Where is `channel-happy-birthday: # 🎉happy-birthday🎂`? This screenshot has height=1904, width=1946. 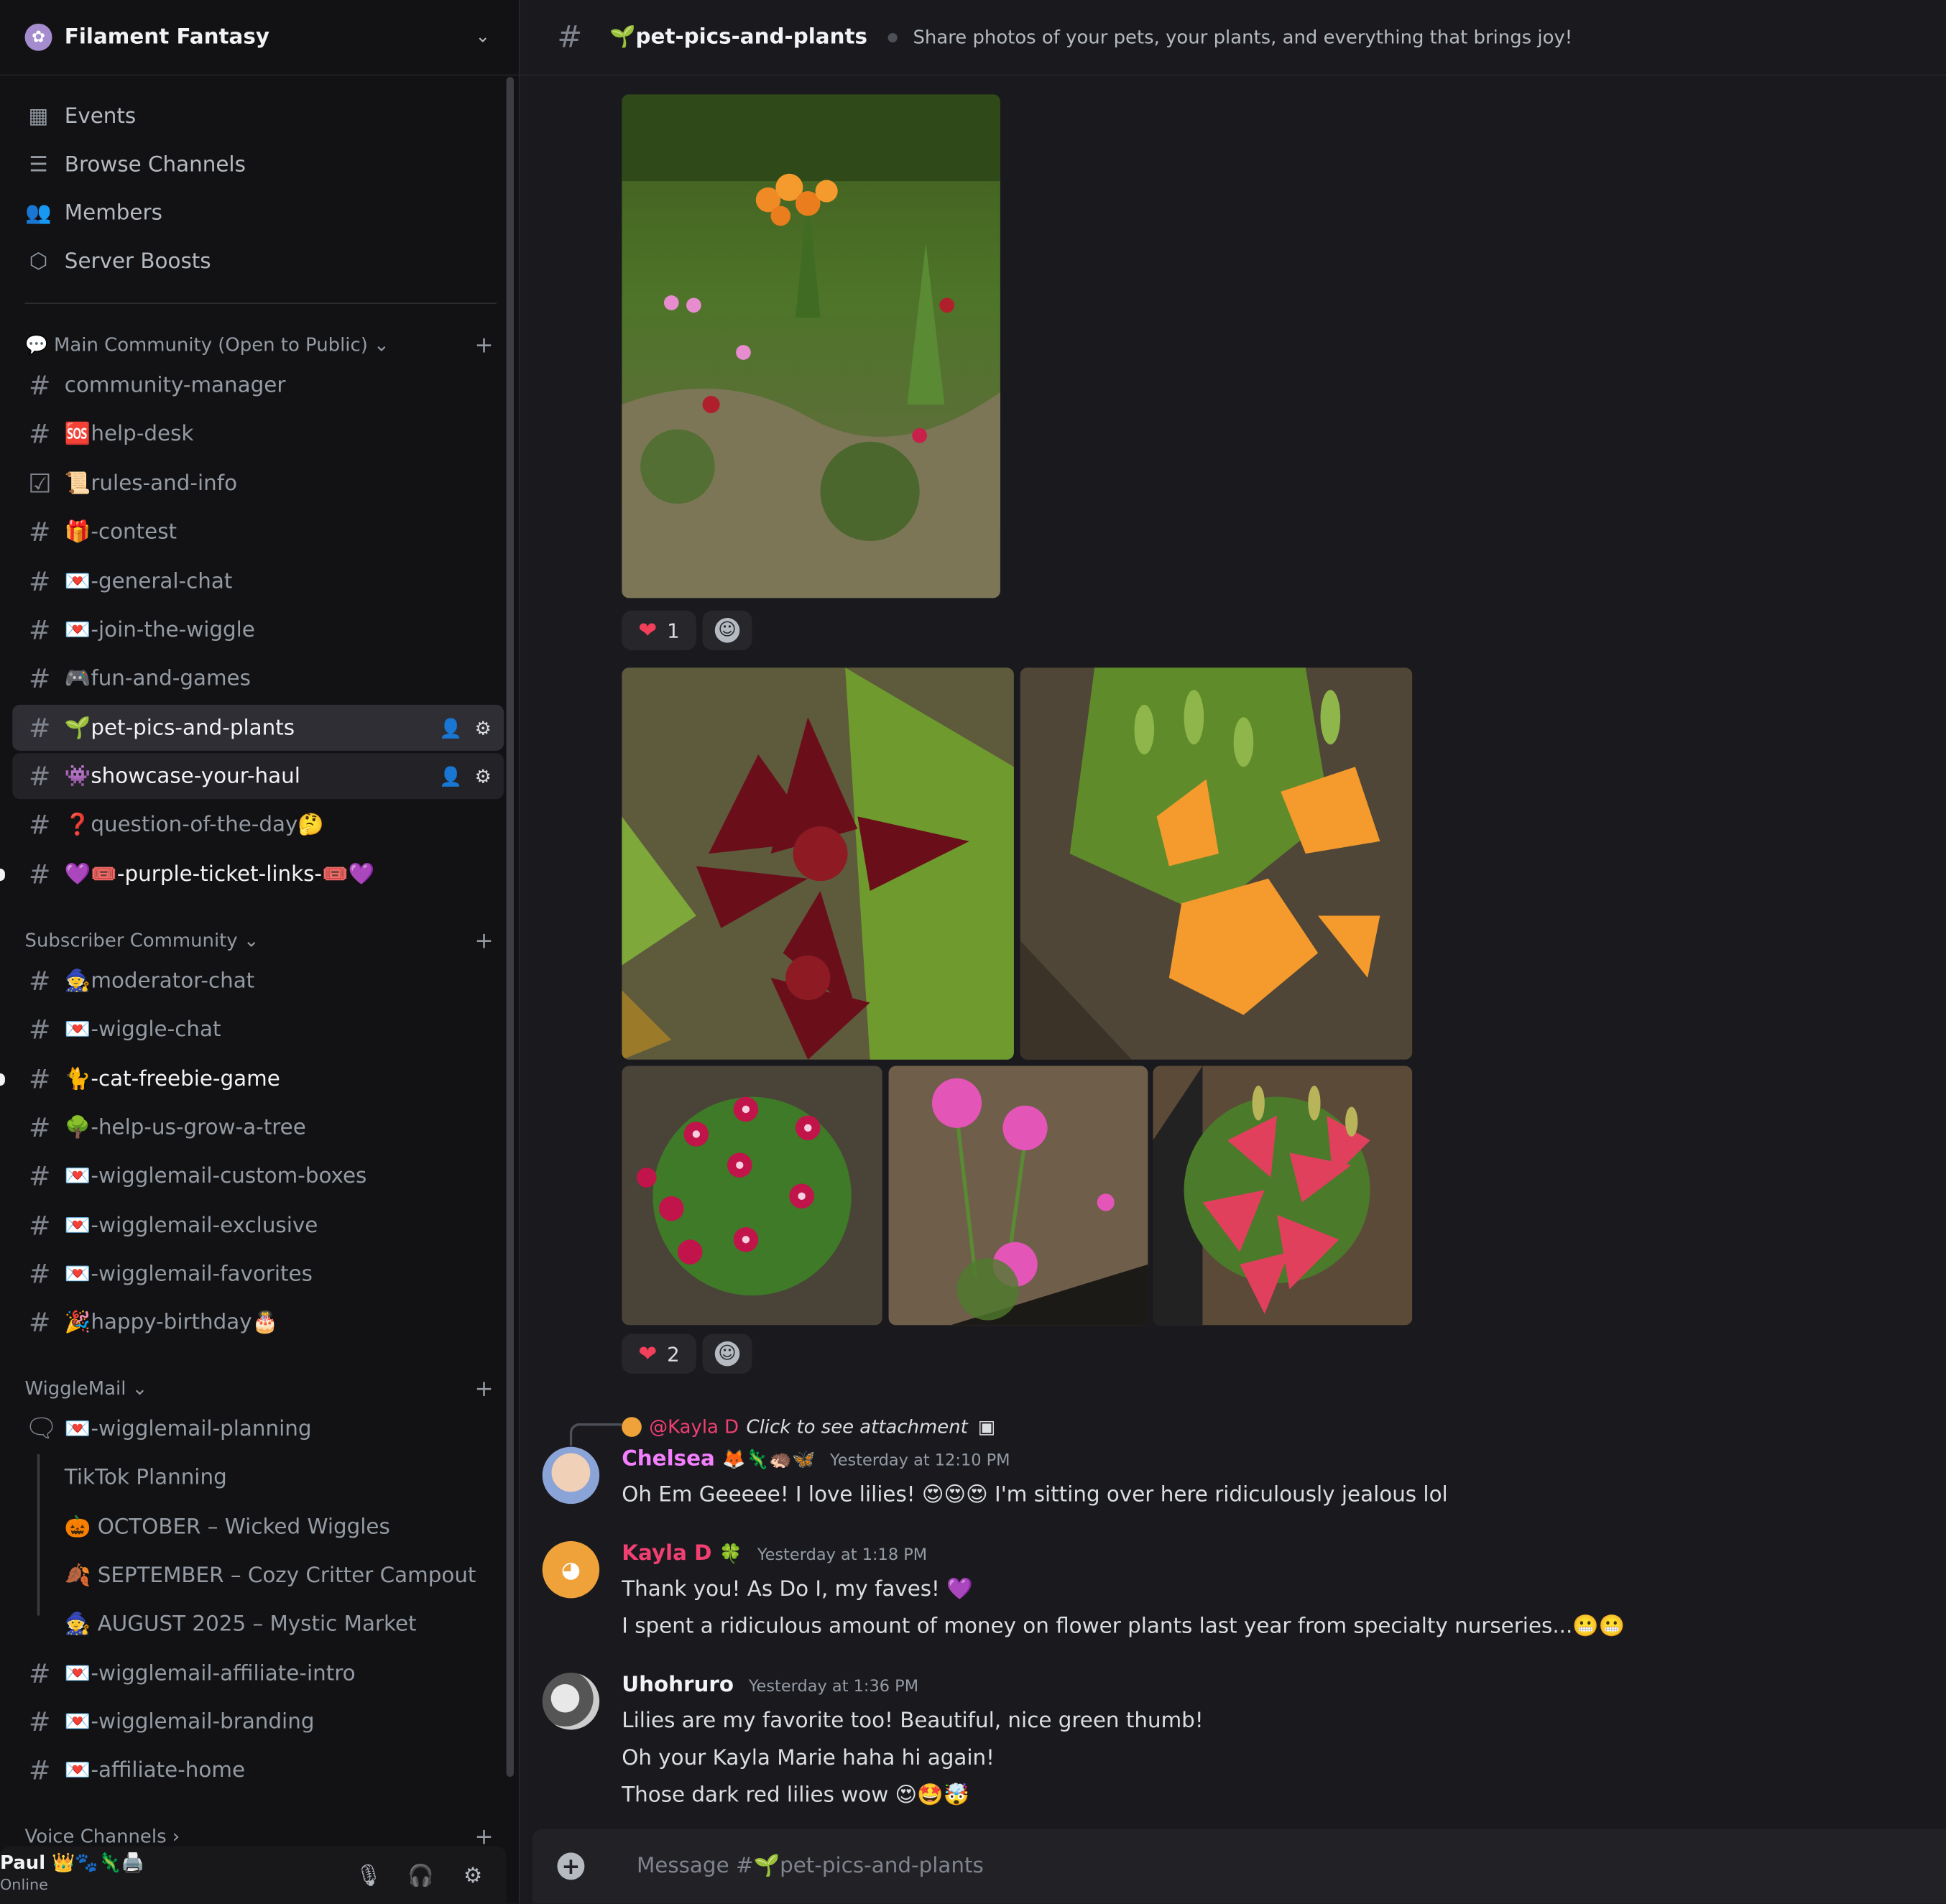 channel-happy-birthday: # 🎉happy-birthday🎂 is located at coordinates (258, 1322).